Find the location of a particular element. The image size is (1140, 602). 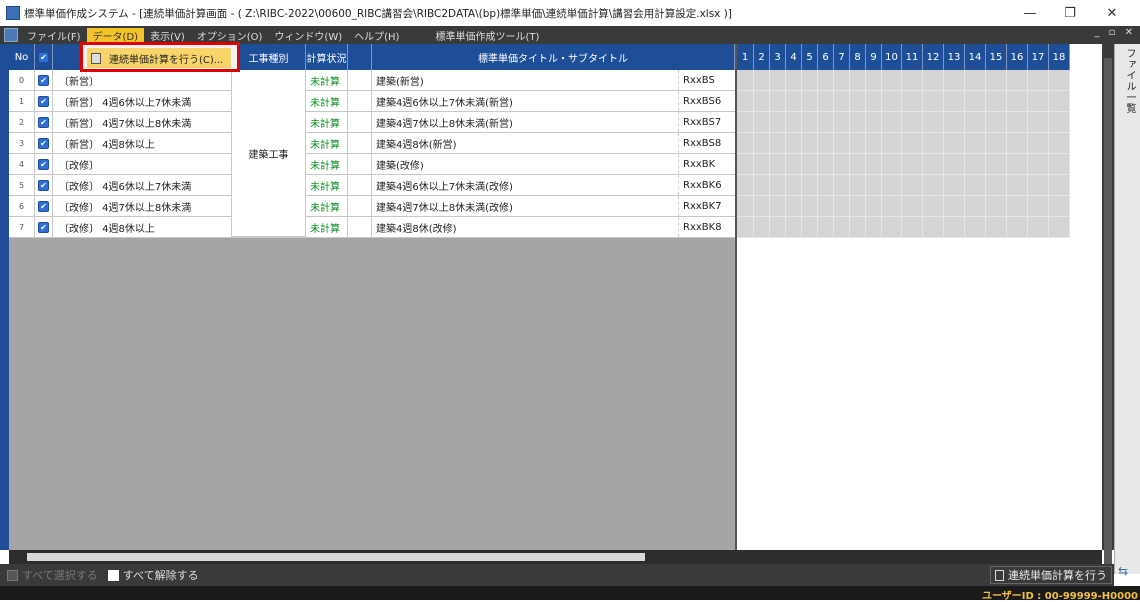

vertical-scroll-thumb is located at coordinates (1108, 318).